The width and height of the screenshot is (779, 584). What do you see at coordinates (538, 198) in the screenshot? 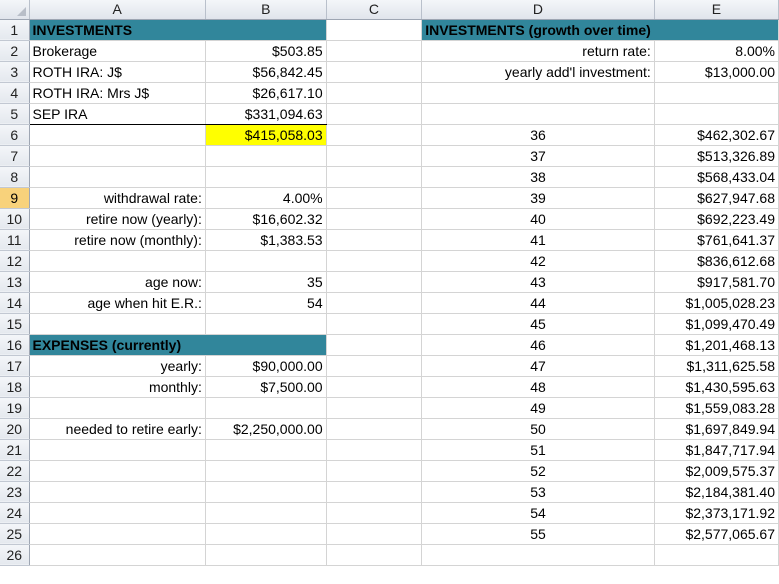
I see `cell-d9: 39` at bounding box center [538, 198].